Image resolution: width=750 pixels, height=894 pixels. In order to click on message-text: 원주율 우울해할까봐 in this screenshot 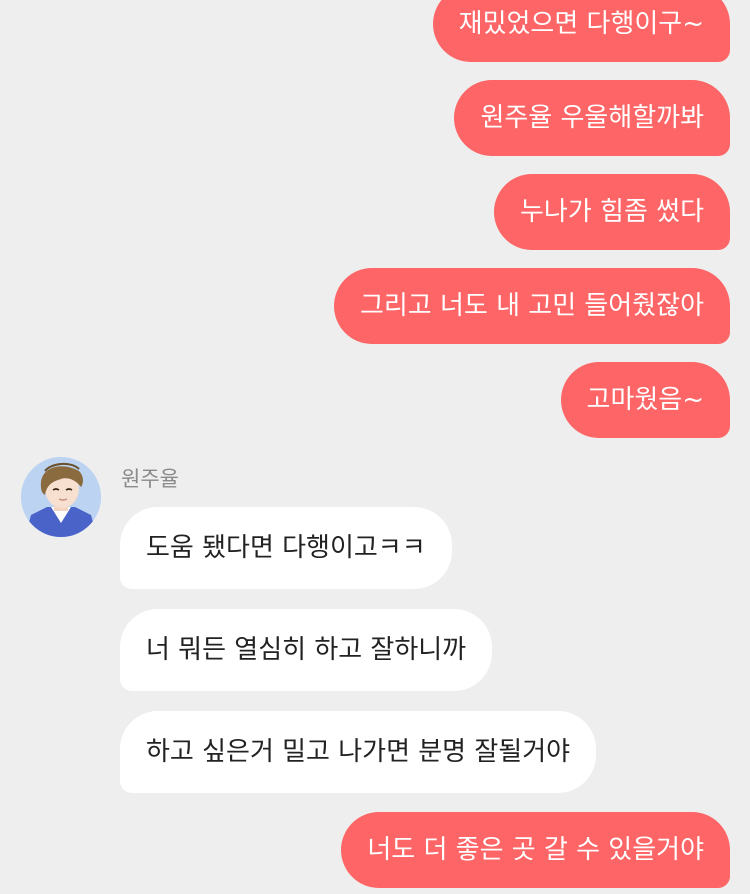, I will do `click(592, 118)`.